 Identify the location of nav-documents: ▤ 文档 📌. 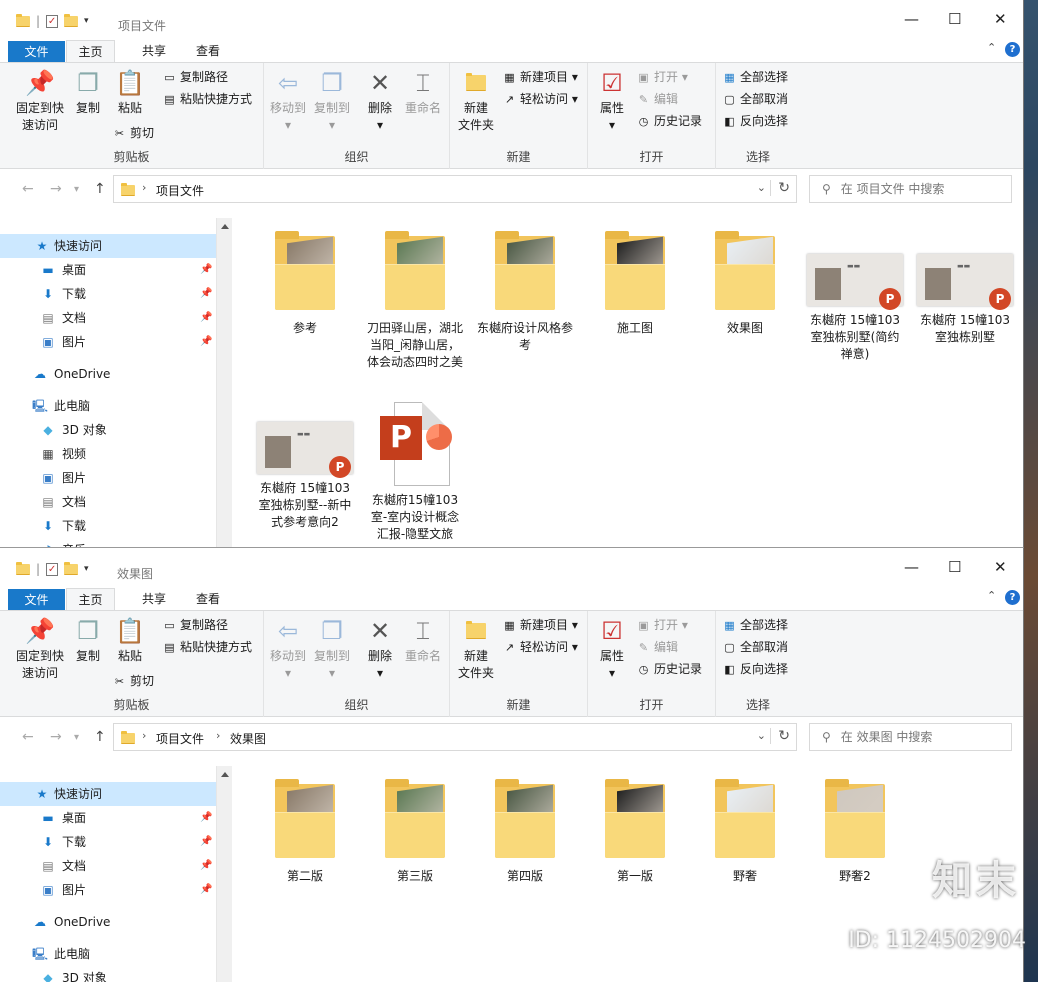
(108, 866).